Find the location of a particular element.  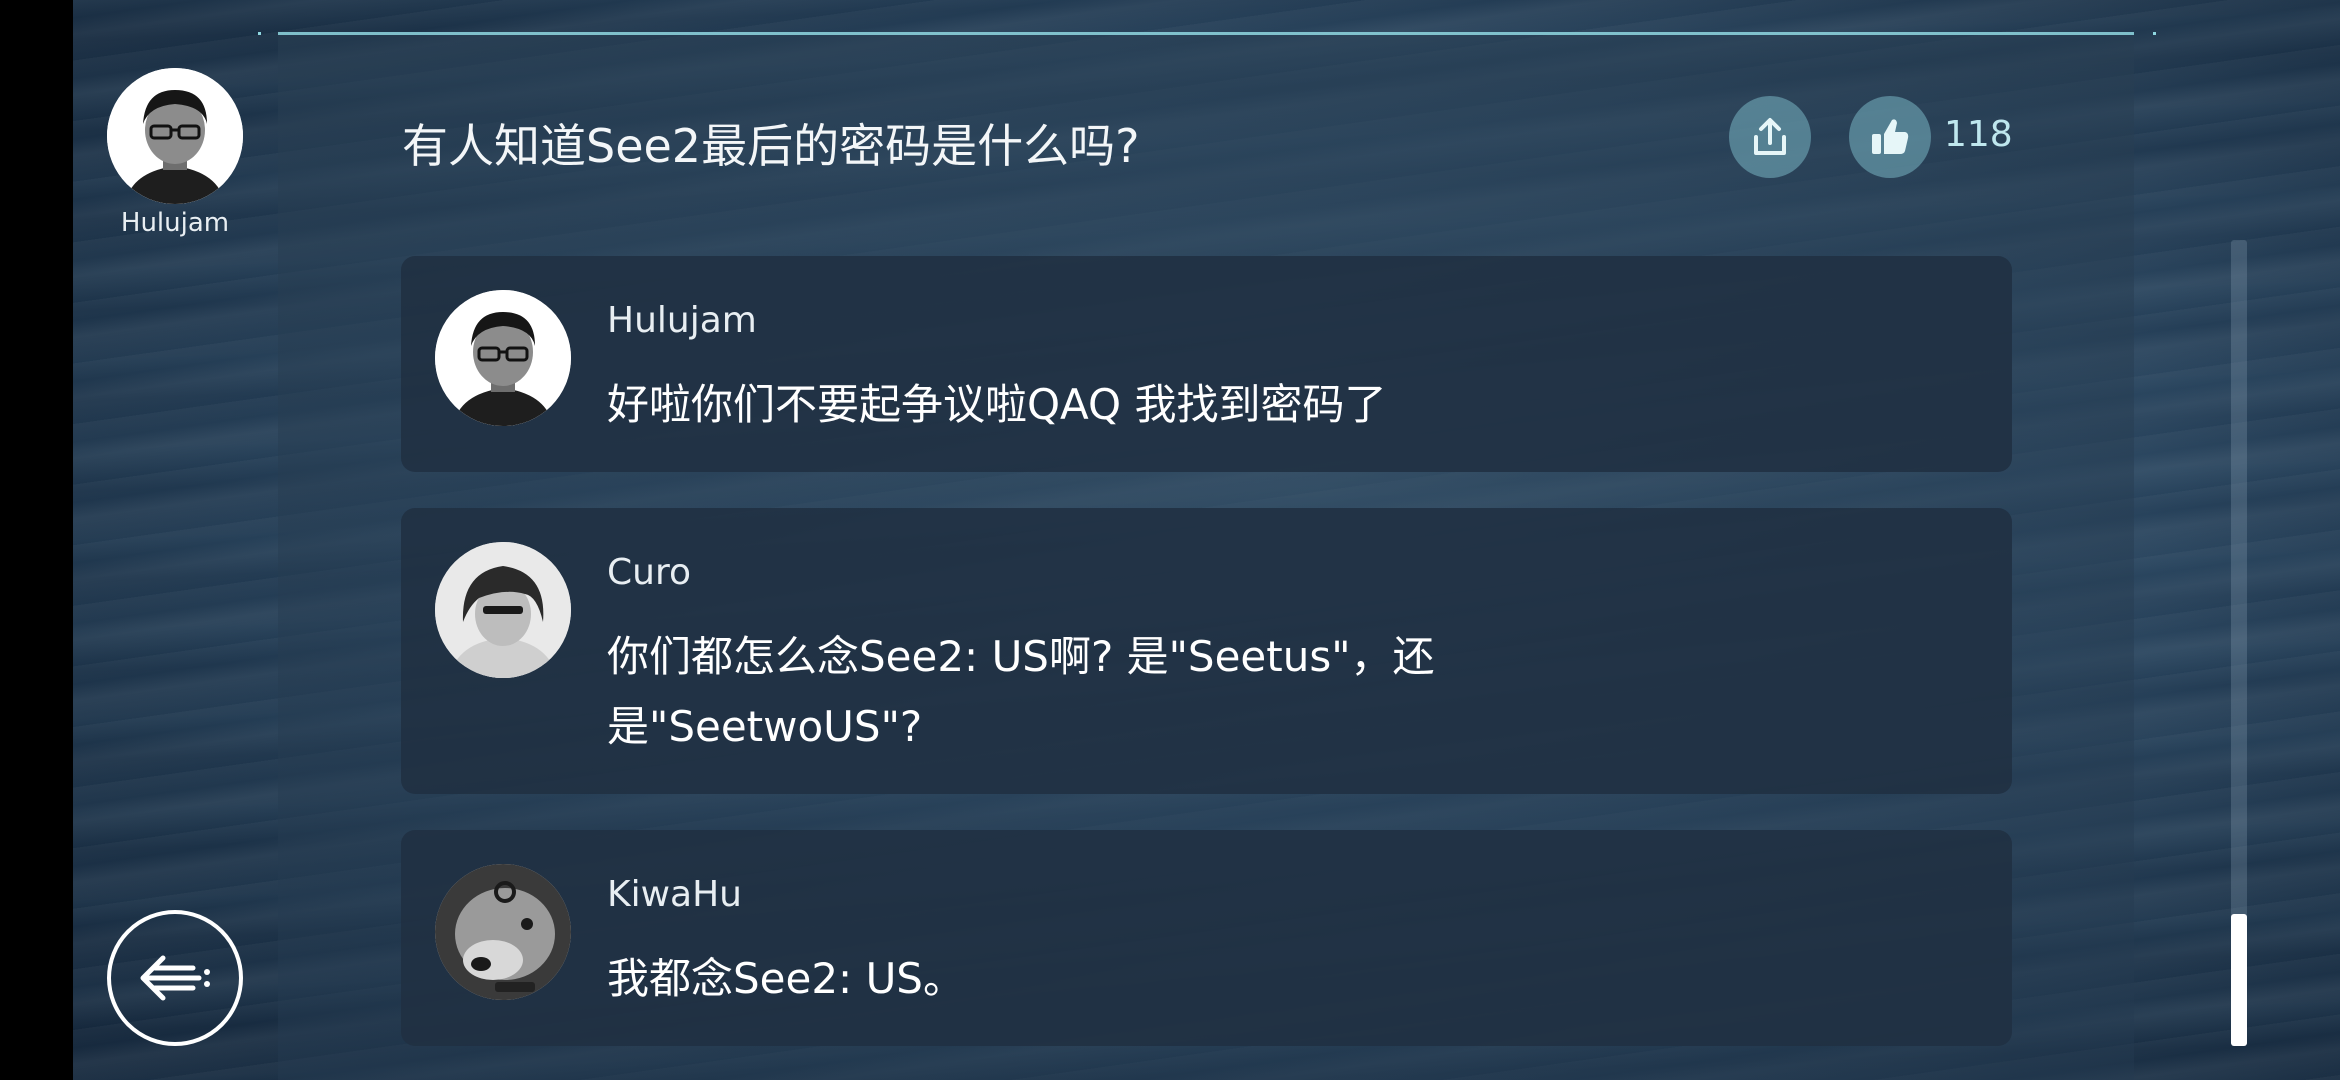

back-button is located at coordinates (175, 978).